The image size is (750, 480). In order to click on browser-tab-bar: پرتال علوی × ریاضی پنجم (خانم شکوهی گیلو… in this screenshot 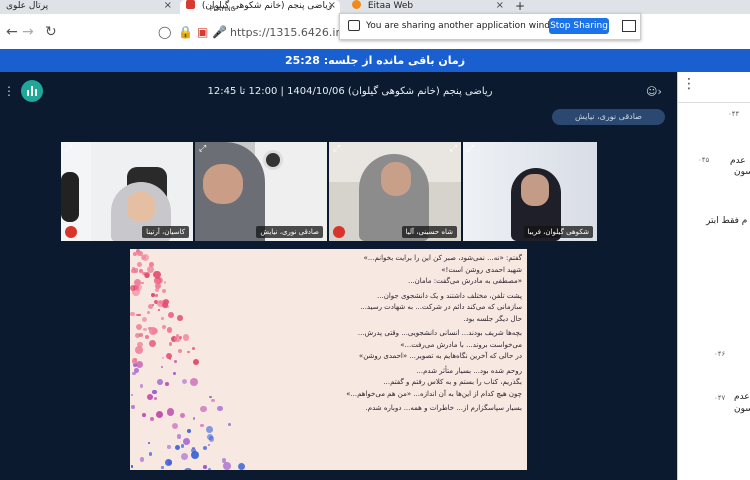, I will do `click(375, 7)`.